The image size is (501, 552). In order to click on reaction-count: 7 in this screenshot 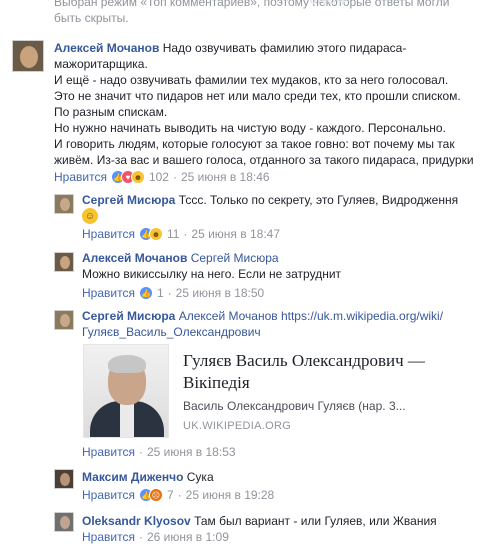, I will do `click(170, 495)`.